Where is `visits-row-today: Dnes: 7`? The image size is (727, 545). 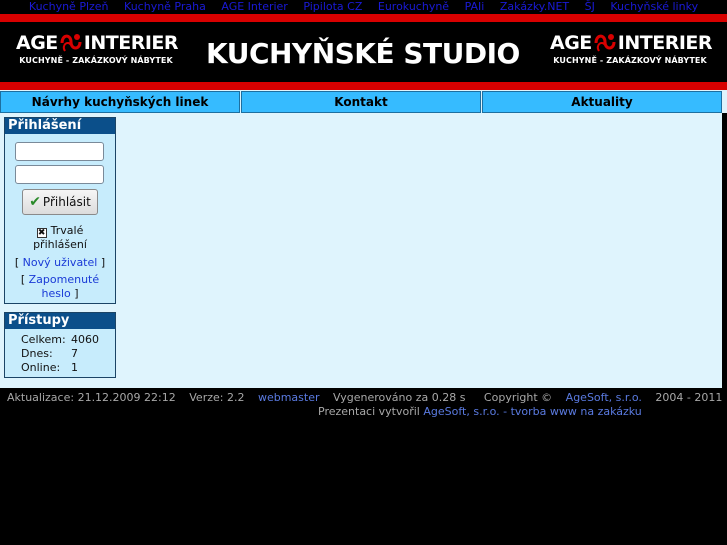
visits-row-today: Dnes: 7 is located at coordinates (49, 353).